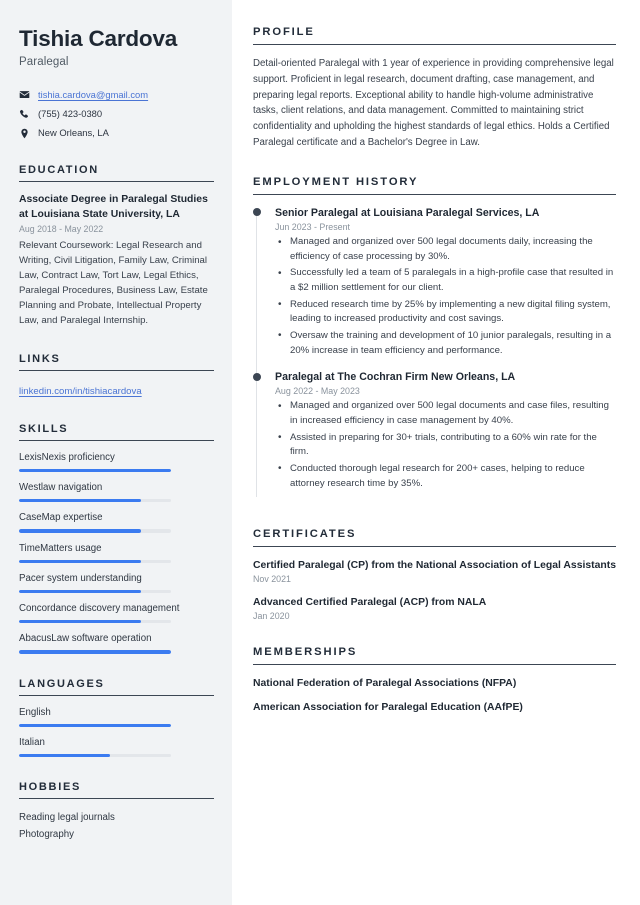 The height and width of the screenshot is (905, 640). Describe the element at coordinates (70, 113) in the screenshot. I see `phone-text: (755) 423-0380` at that location.